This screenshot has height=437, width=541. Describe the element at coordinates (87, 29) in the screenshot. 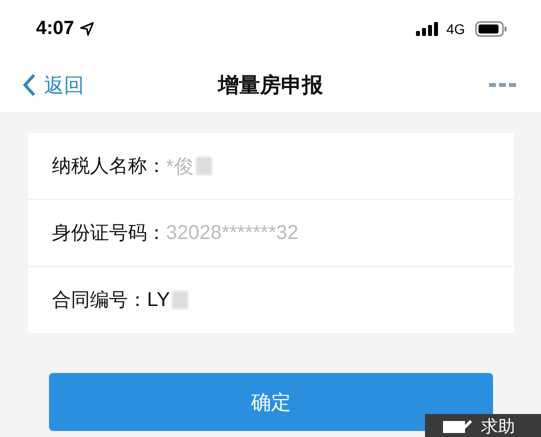

I see `location-arrow-icon` at that location.